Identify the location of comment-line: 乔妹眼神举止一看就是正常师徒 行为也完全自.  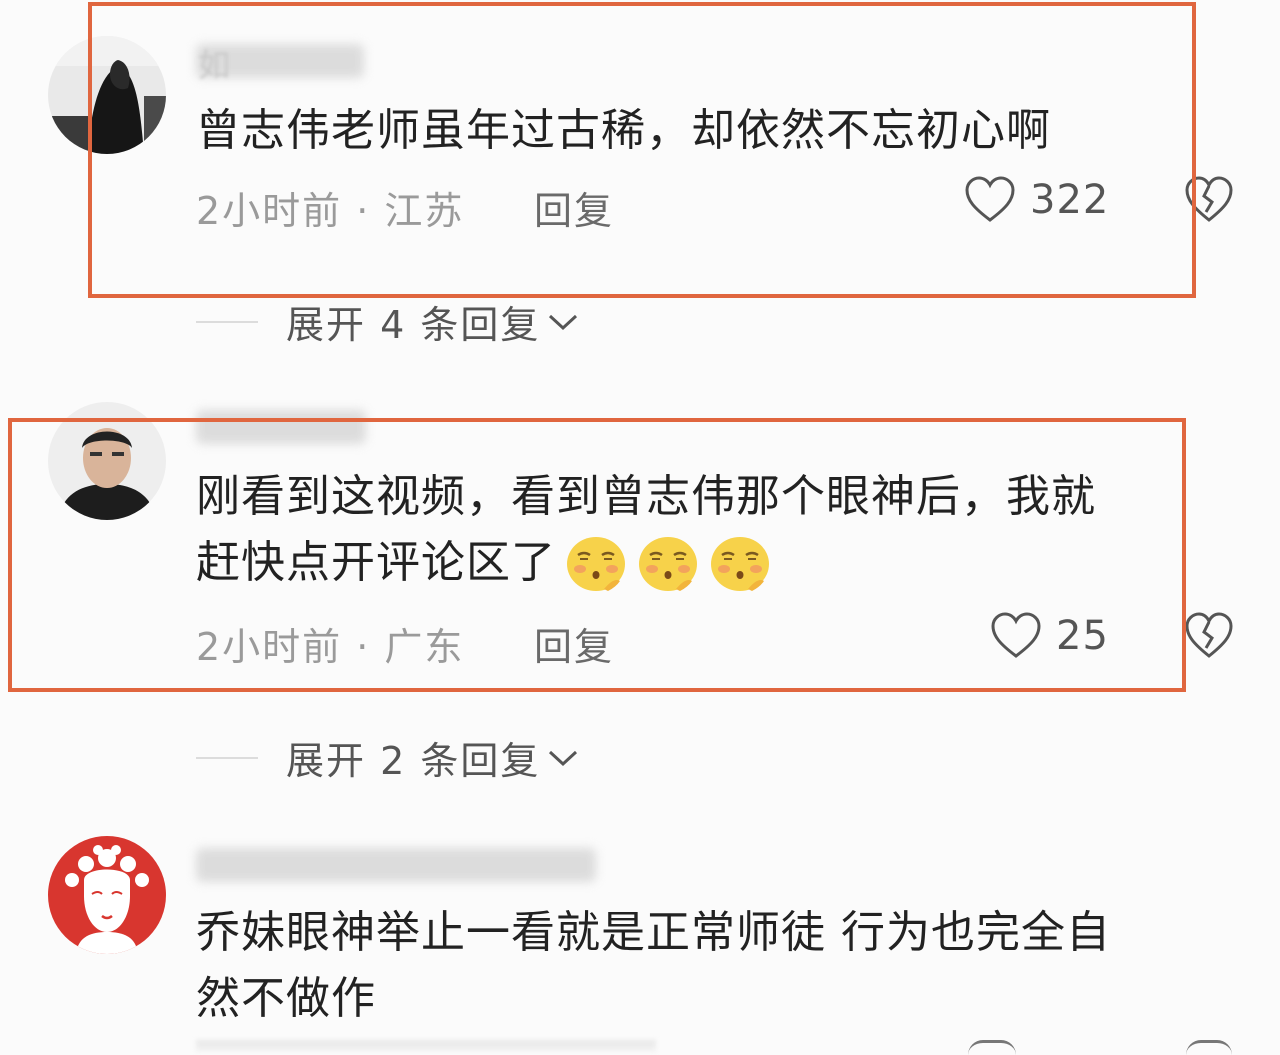
(653, 932).